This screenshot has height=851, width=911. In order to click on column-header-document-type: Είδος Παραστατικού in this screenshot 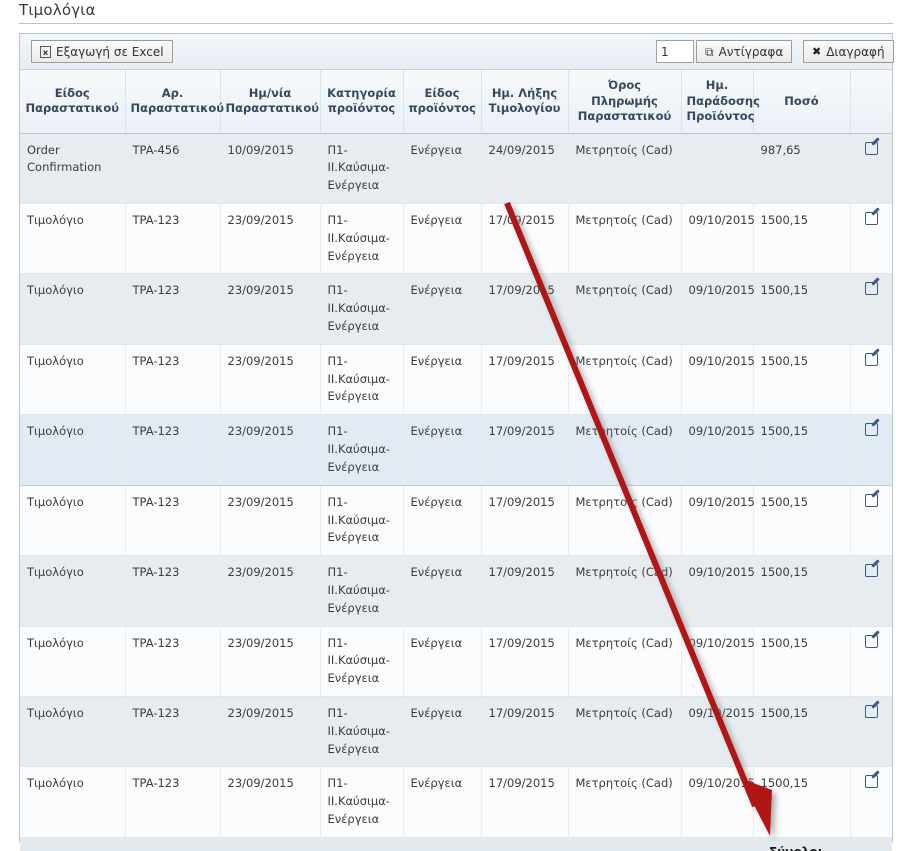, I will do `click(73, 102)`.